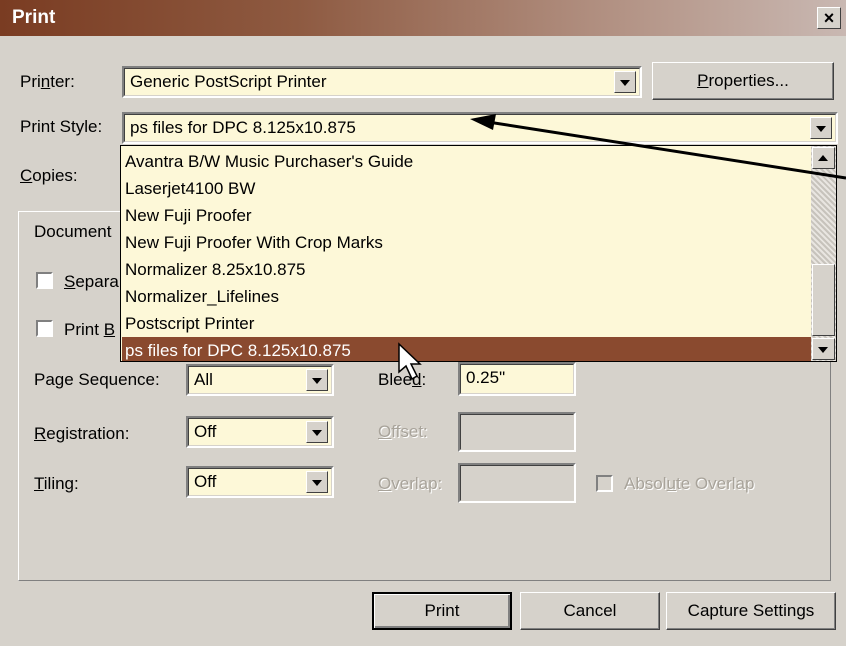 This screenshot has width=846, height=646. I want to click on mouse-pointer-icon, so click(410, 361).